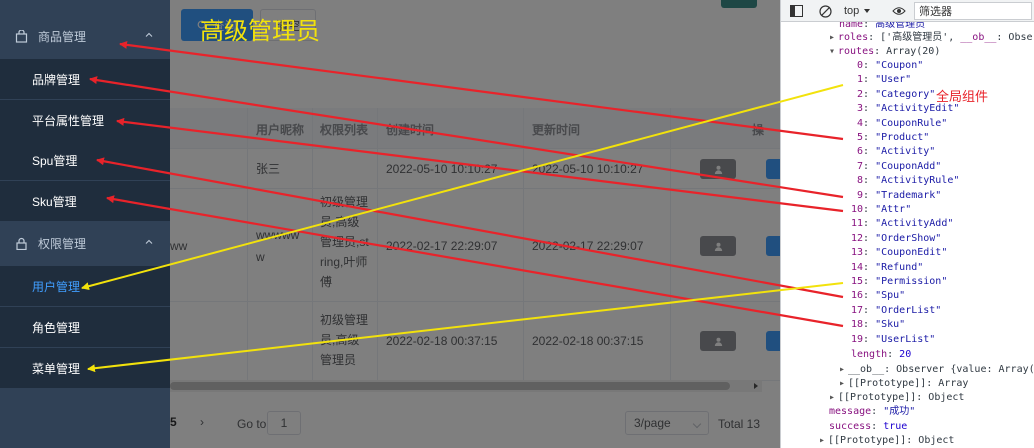 Image resolution: width=1034 pixels, height=448 pixels. What do you see at coordinates (872, 411) in the screenshot?
I see `console-line-message: message: "成功"` at bounding box center [872, 411].